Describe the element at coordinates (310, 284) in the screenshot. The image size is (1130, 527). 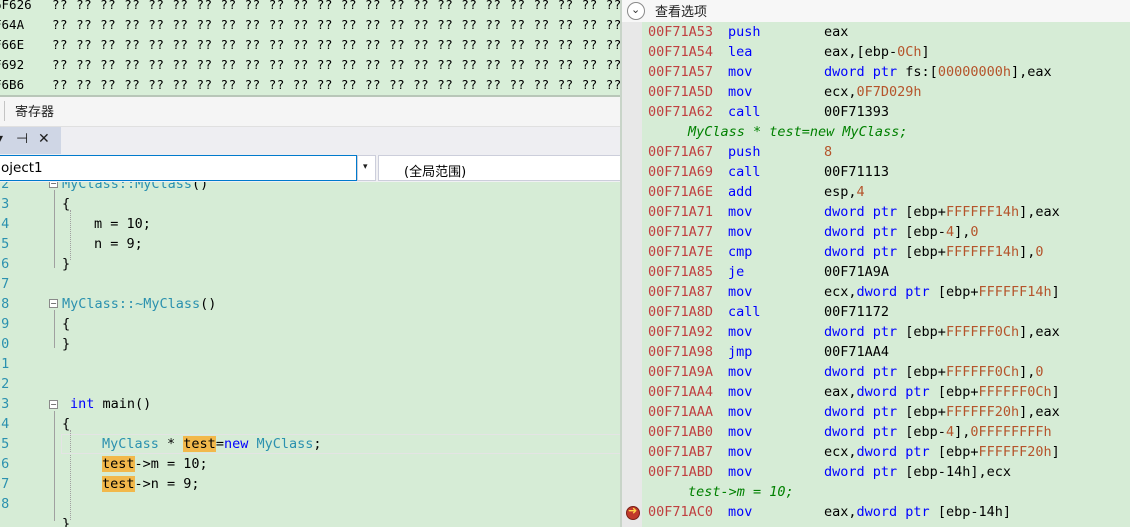
I see `code-line: 27` at that location.